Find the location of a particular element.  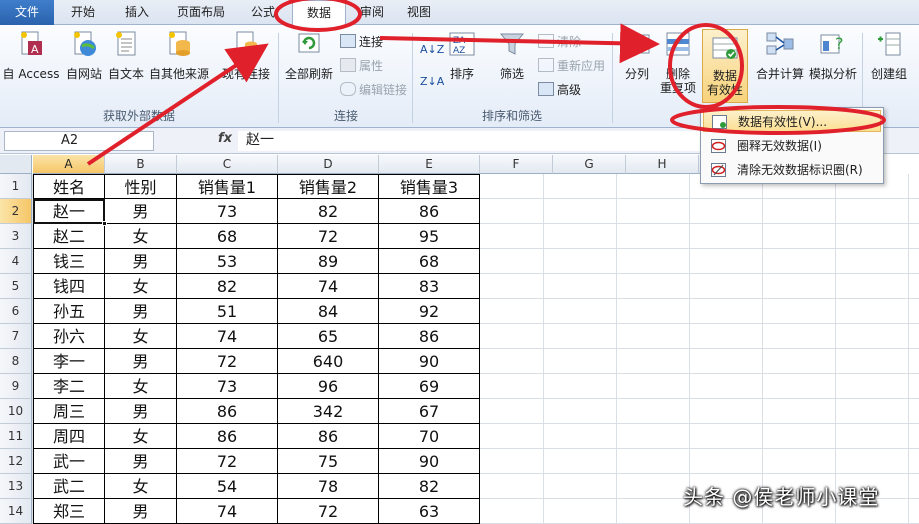

table-cell: 75 is located at coordinates (328, 461).